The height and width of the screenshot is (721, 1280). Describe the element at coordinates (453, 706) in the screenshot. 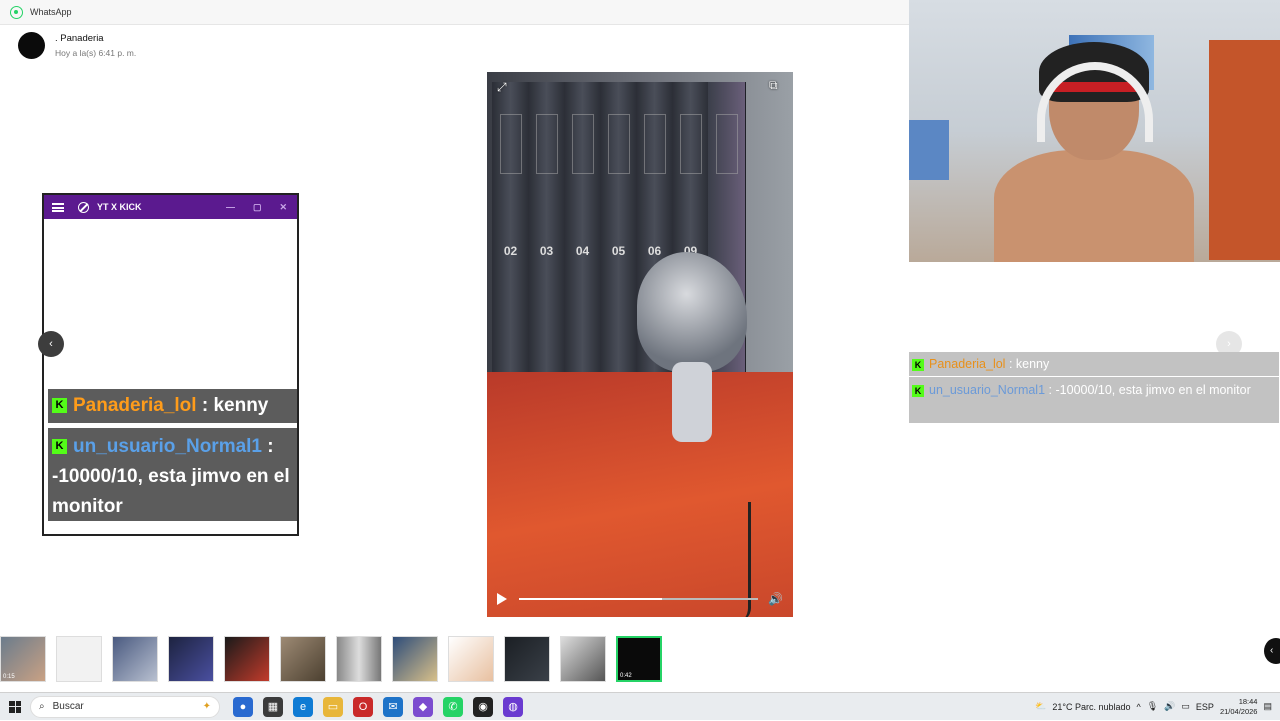

I see `whatsapp-taskbar-icon: ✆` at that location.